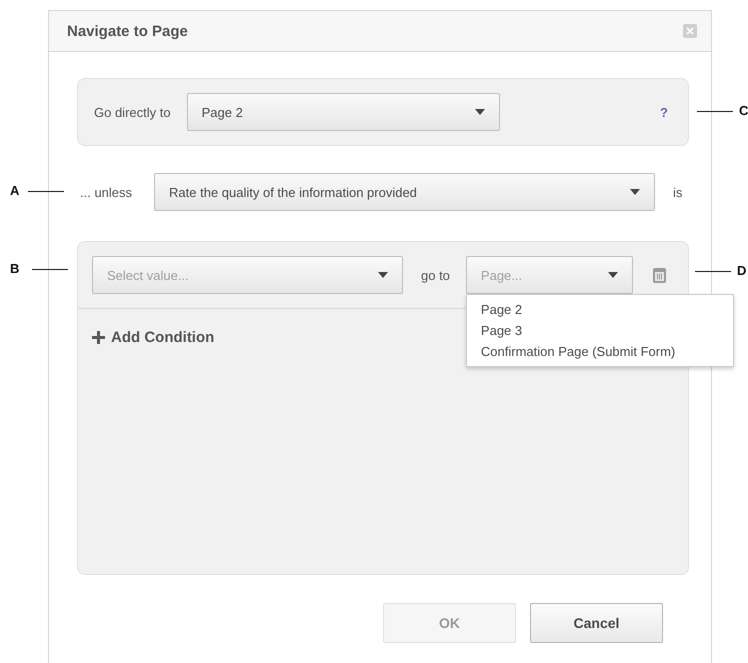  Describe the element at coordinates (690, 31) in the screenshot. I see `close-icon` at that location.